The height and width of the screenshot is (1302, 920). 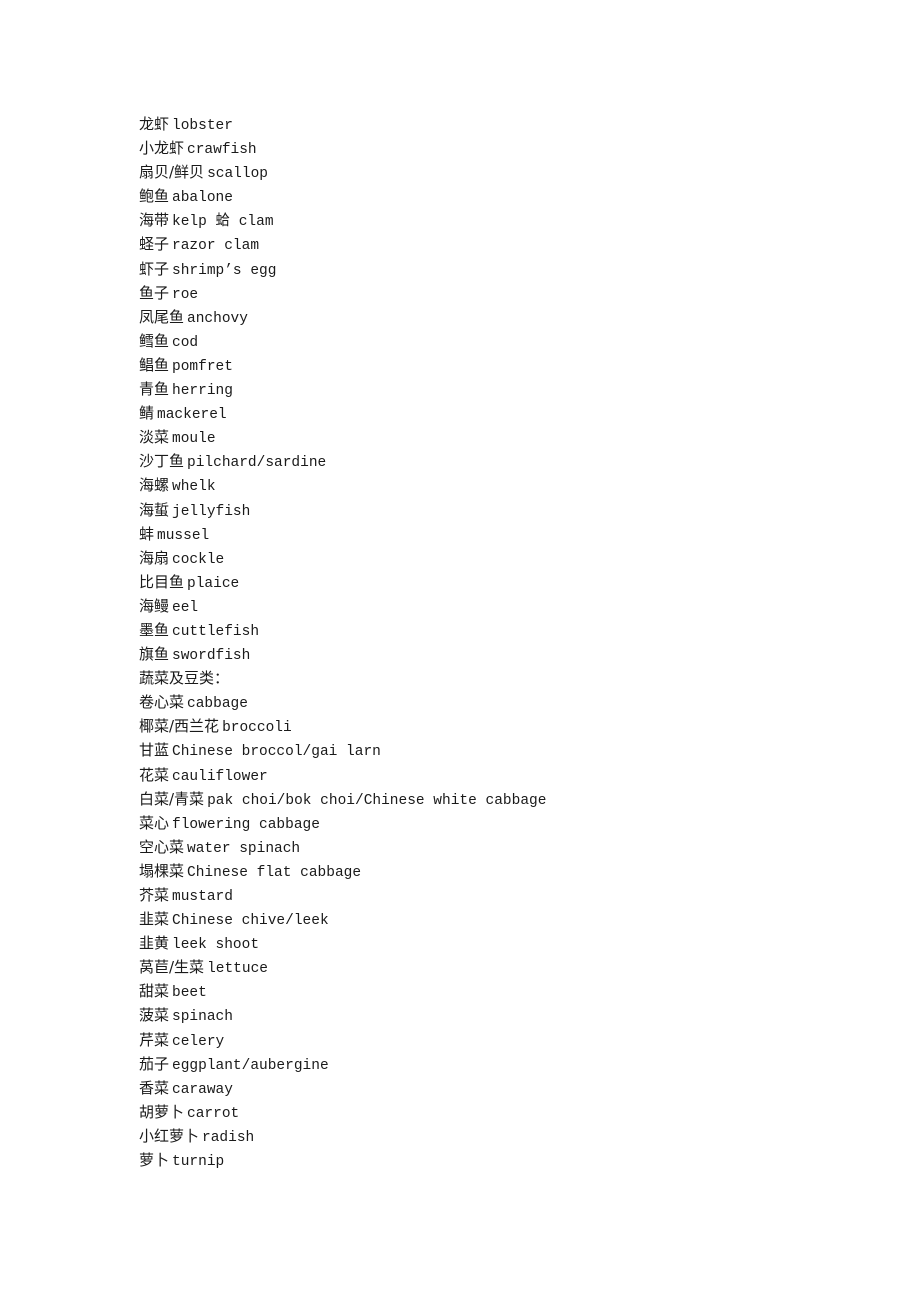 What do you see at coordinates (489, 148) in the screenshot?
I see `vocabulary-line: 小龙虾 crawfish` at bounding box center [489, 148].